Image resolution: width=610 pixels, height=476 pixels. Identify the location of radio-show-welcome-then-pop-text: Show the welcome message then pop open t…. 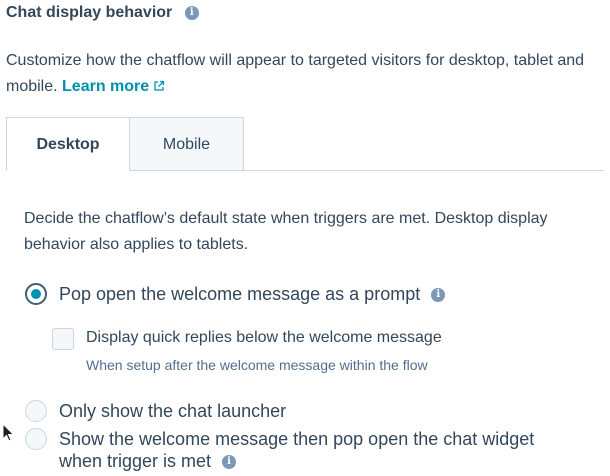
(297, 450).